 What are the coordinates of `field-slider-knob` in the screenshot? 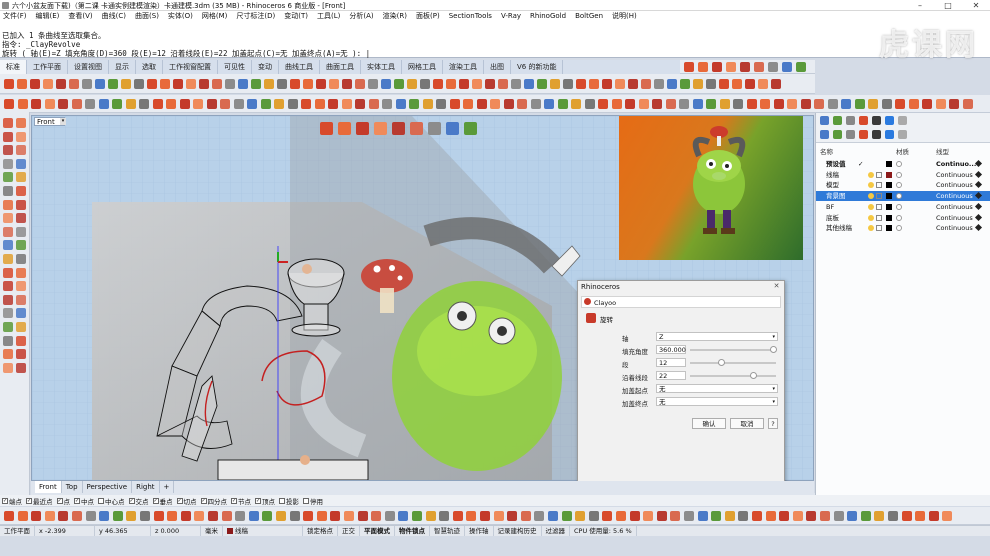 It's located at (753, 375).